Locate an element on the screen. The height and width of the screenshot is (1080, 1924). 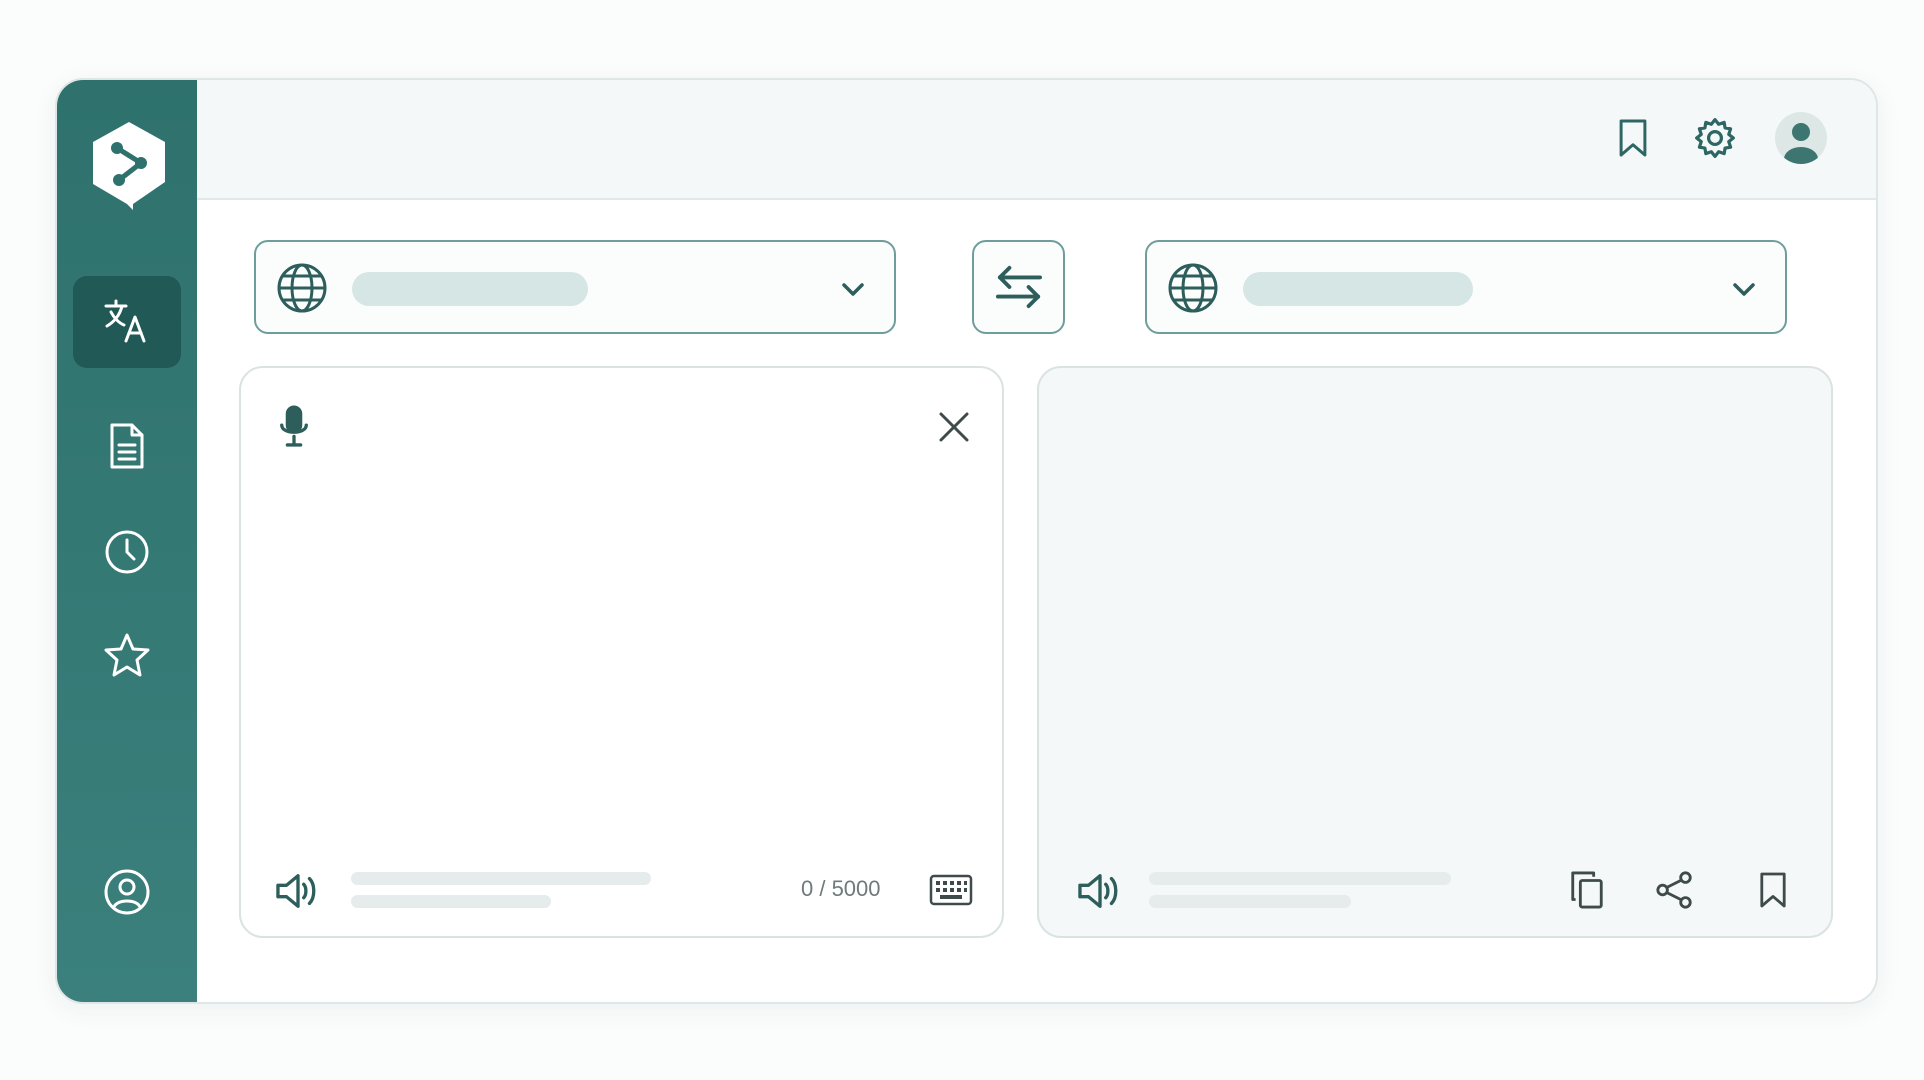
share-icon is located at coordinates (1674, 890).